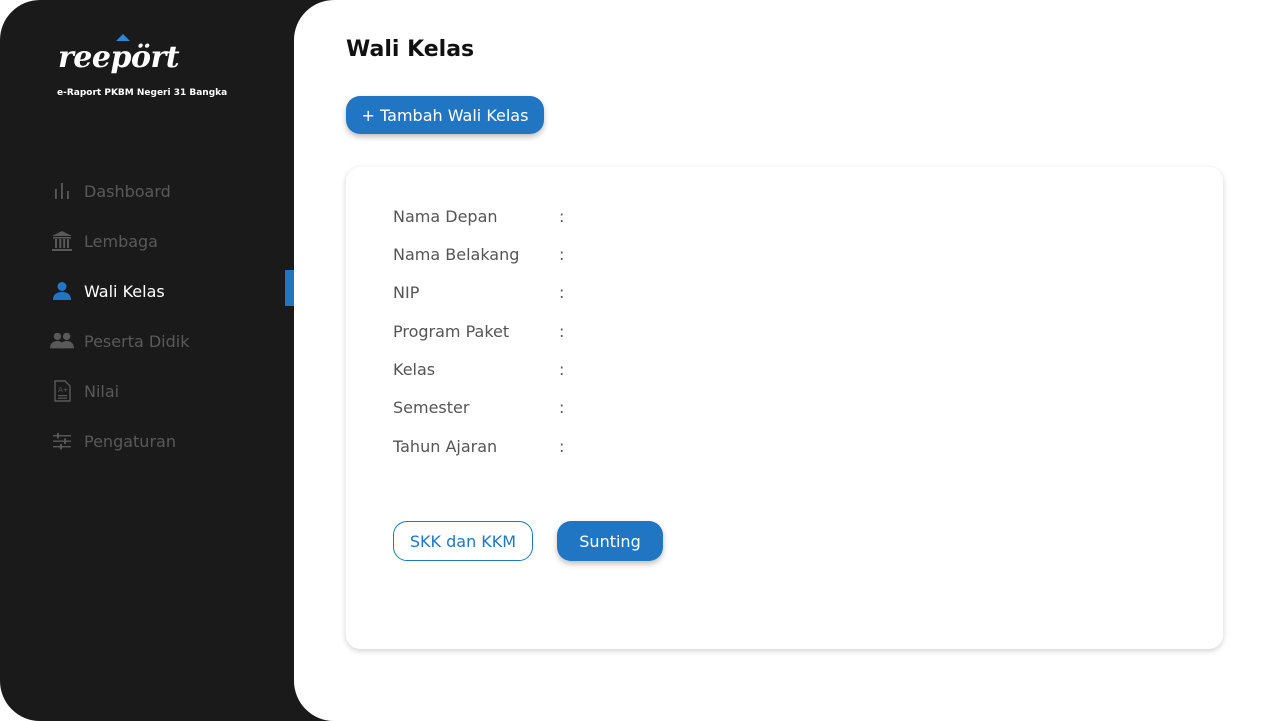  I want to click on sidebar-item-wali-kelas: Wali Kelas, so click(147, 291).